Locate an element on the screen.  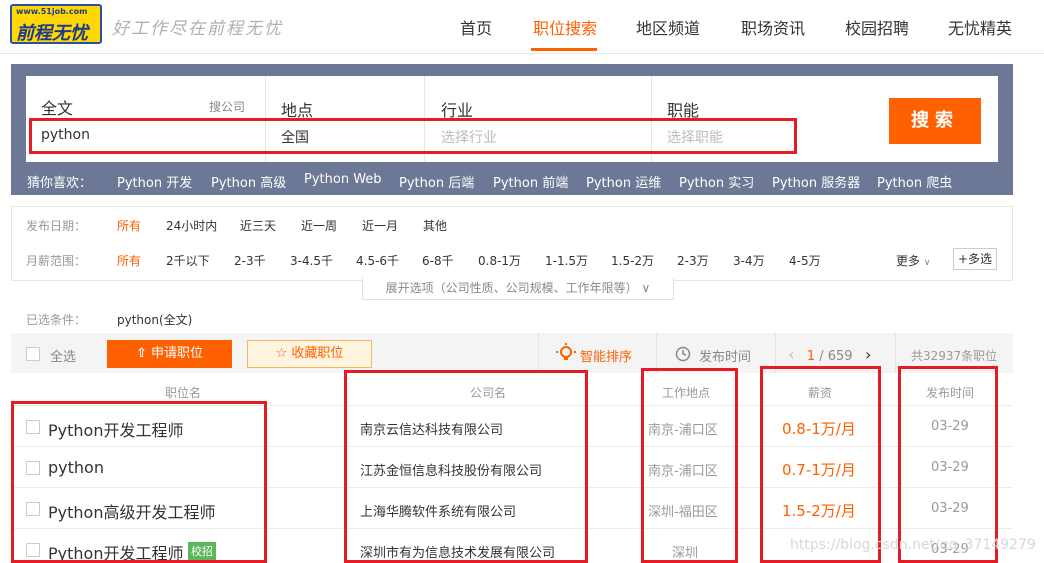
guess-item: Python 高级 is located at coordinates (248, 181).